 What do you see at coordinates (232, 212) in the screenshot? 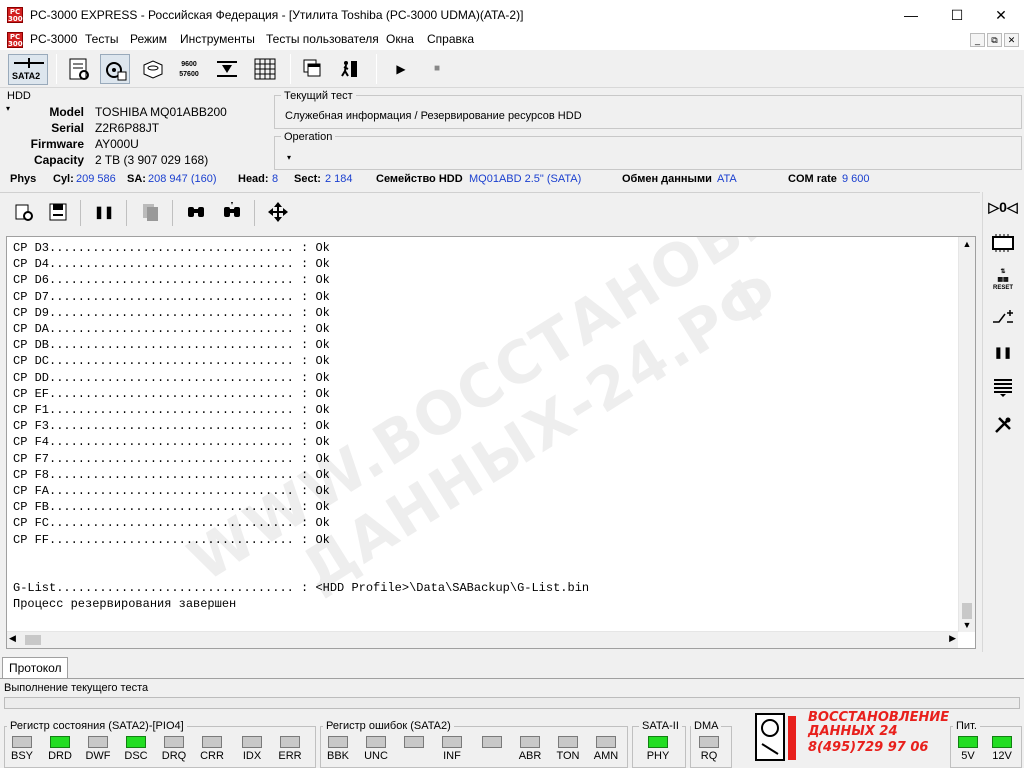
I see `find-next-icon` at bounding box center [232, 212].